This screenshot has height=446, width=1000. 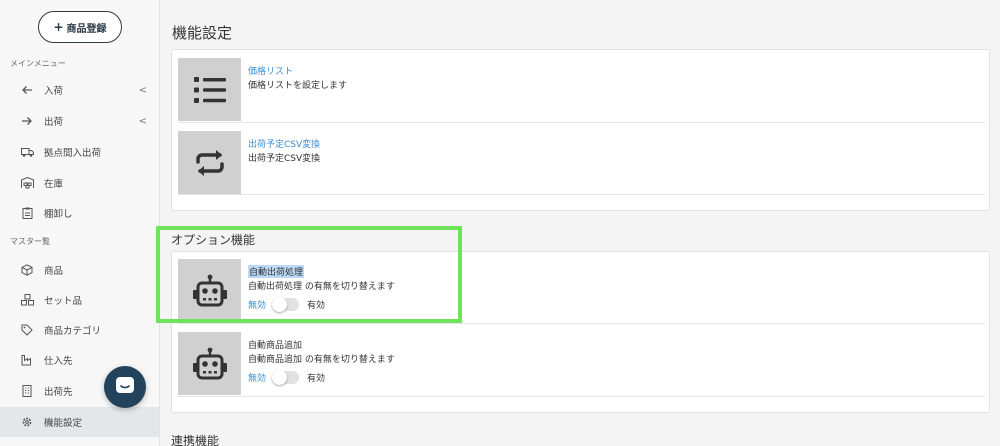 I want to click on sidebar-item-categories: 商品カテゴリ, so click(x=79, y=330).